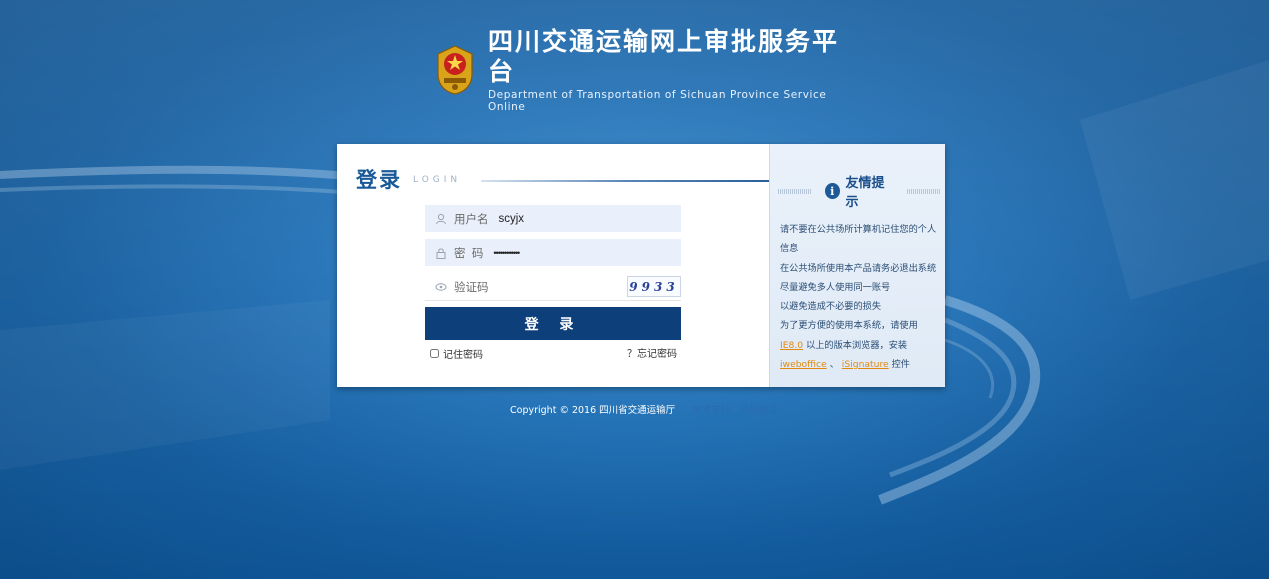 The image size is (1269, 579). I want to click on iweboffice-link: iweboffice, so click(803, 364).